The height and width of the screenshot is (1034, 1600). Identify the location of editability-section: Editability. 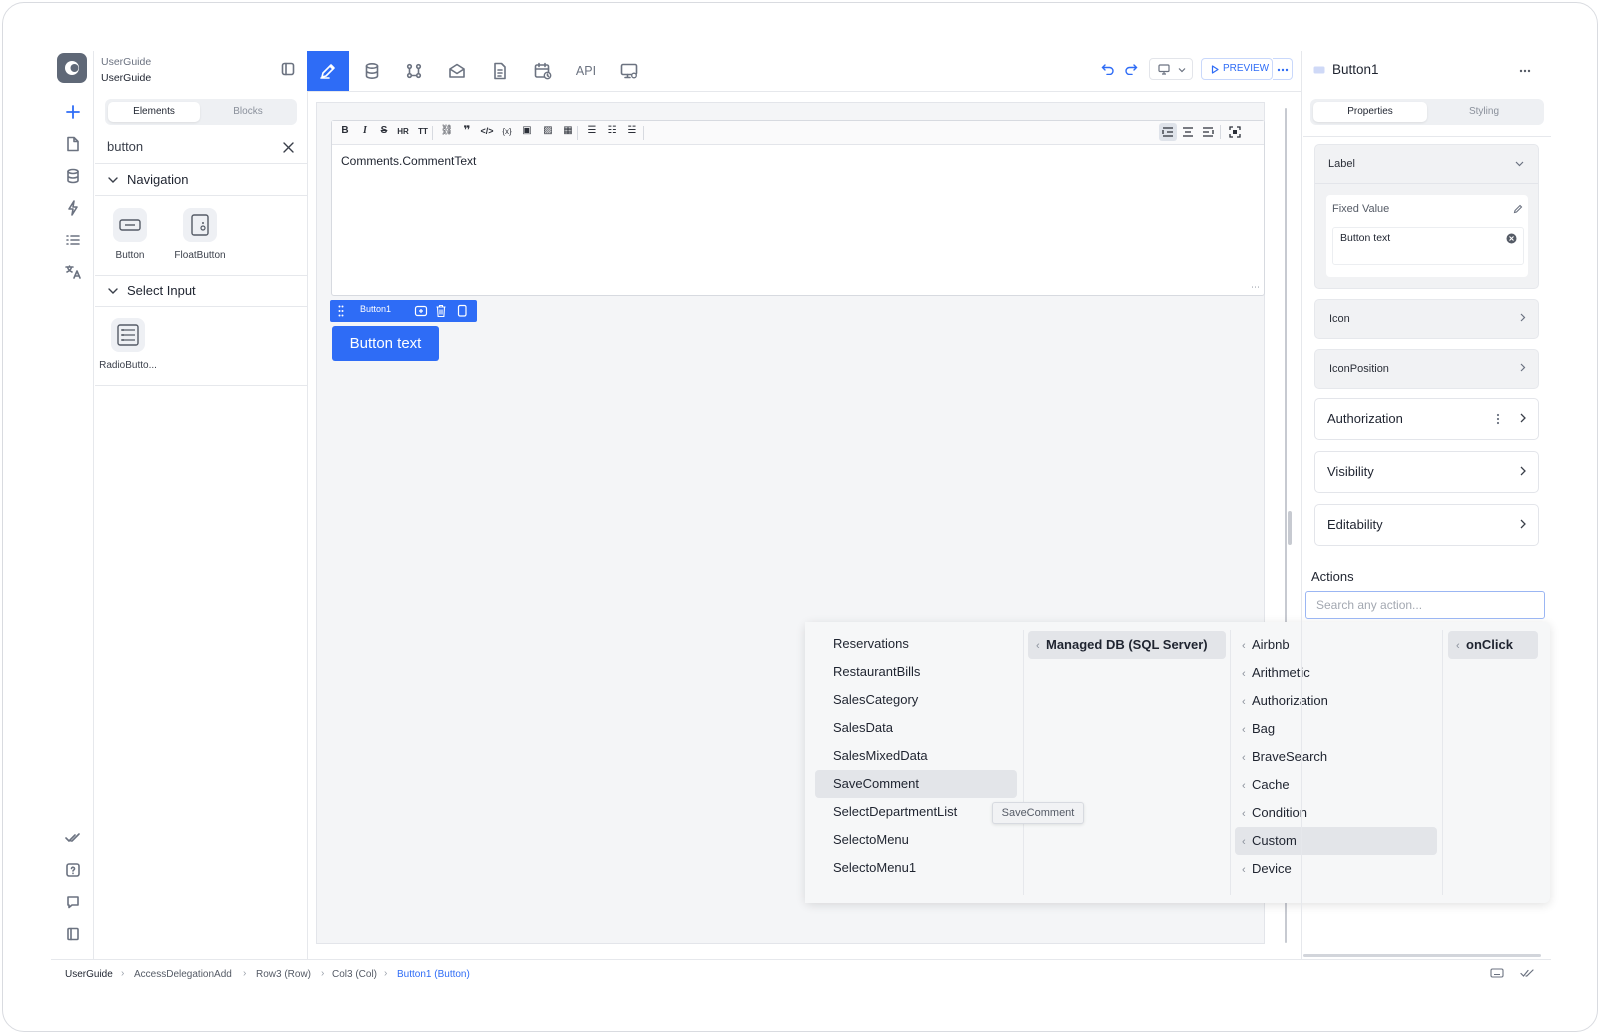
(1426, 525).